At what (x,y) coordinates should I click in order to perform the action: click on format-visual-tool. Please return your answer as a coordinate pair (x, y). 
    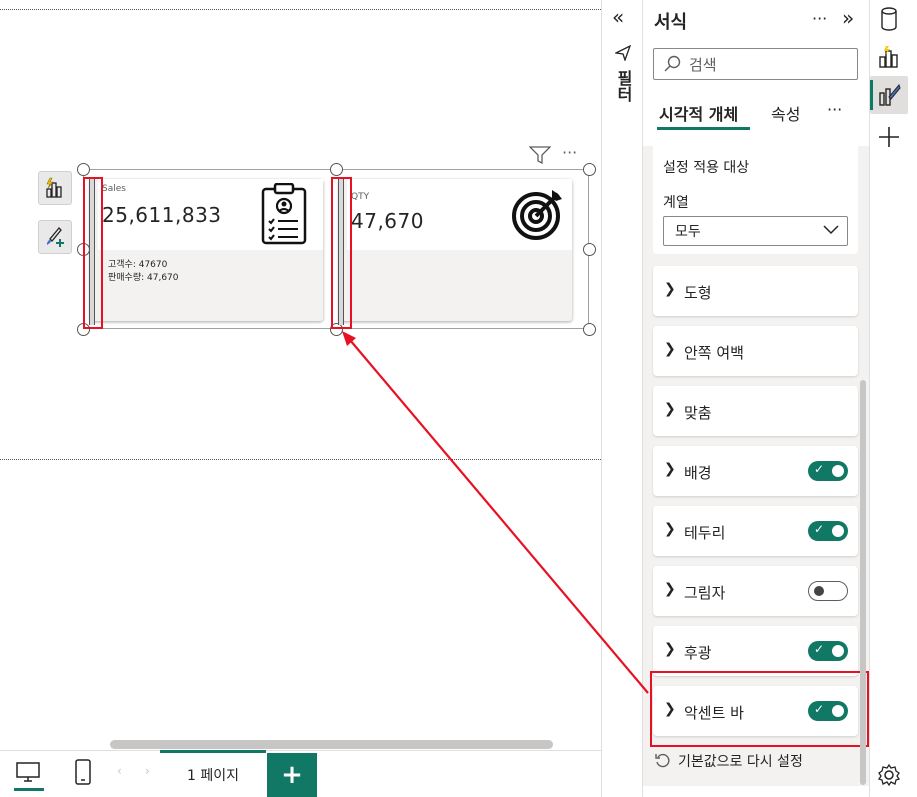
    Looking at the image, I should click on (55, 237).